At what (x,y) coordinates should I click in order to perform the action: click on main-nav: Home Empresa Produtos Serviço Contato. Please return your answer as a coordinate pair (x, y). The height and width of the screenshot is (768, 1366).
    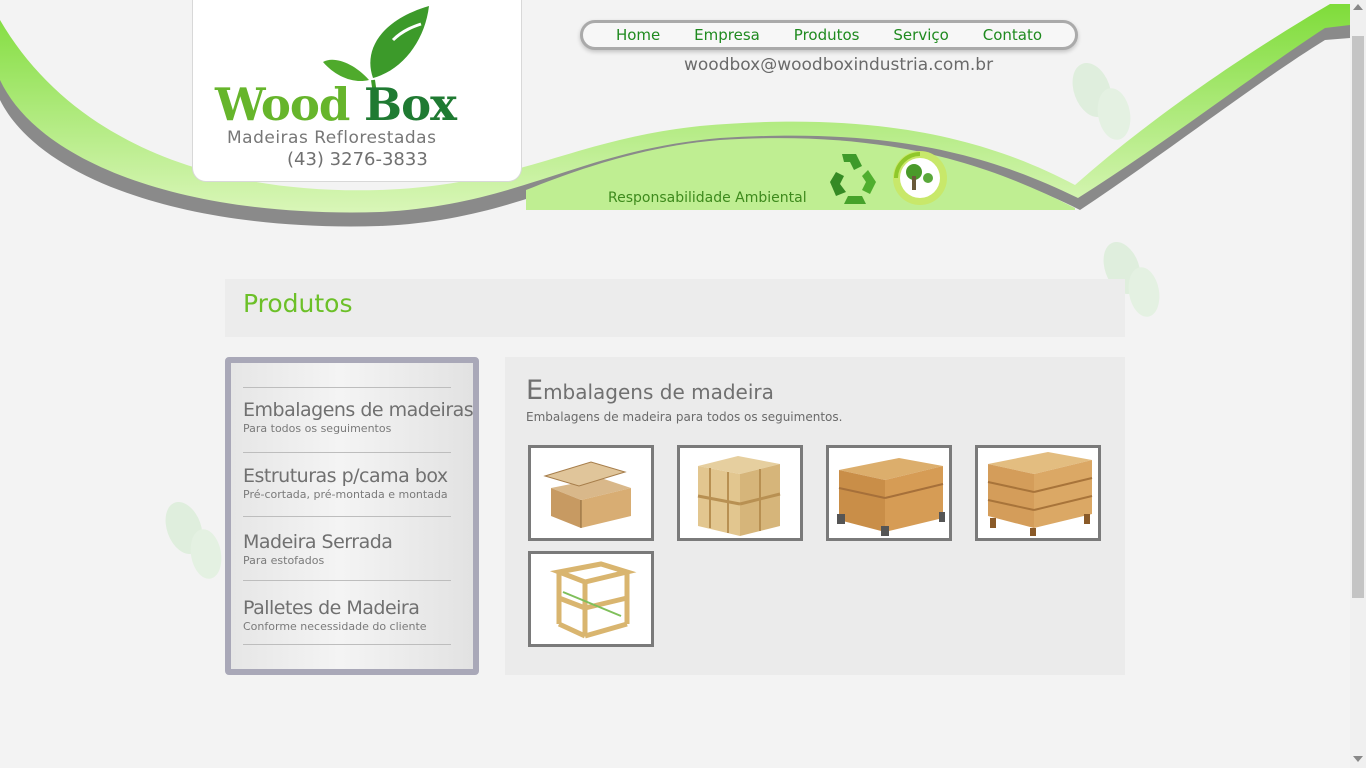
    Looking at the image, I should click on (829, 35).